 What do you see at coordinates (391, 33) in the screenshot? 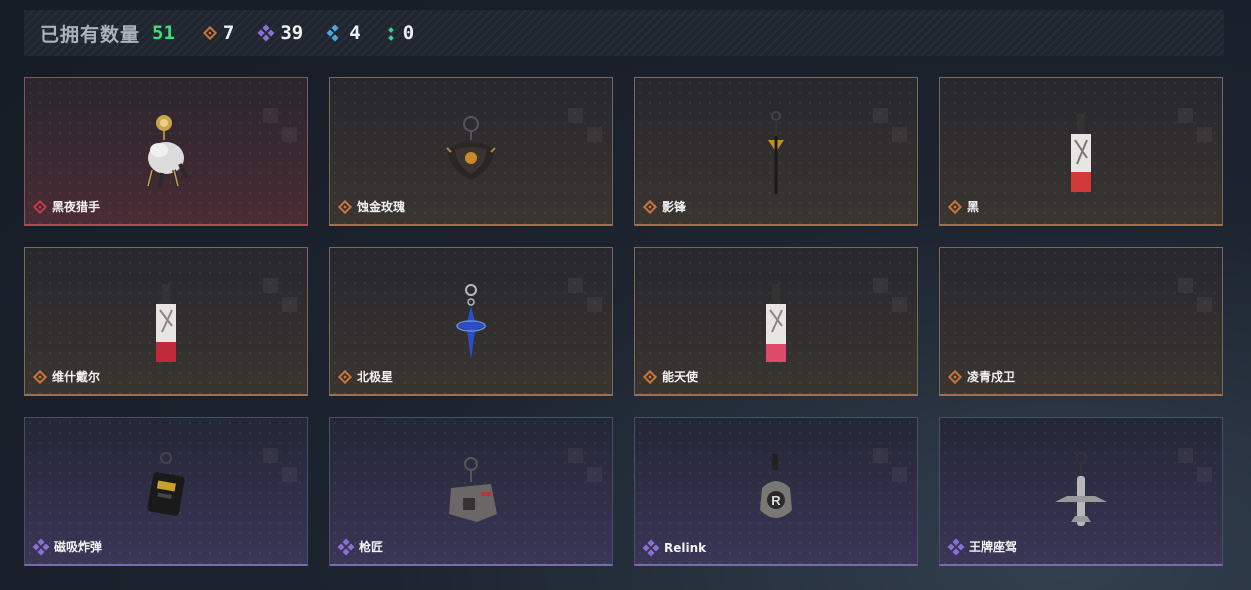
I see `green-rarity-icon` at bounding box center [391, 33].